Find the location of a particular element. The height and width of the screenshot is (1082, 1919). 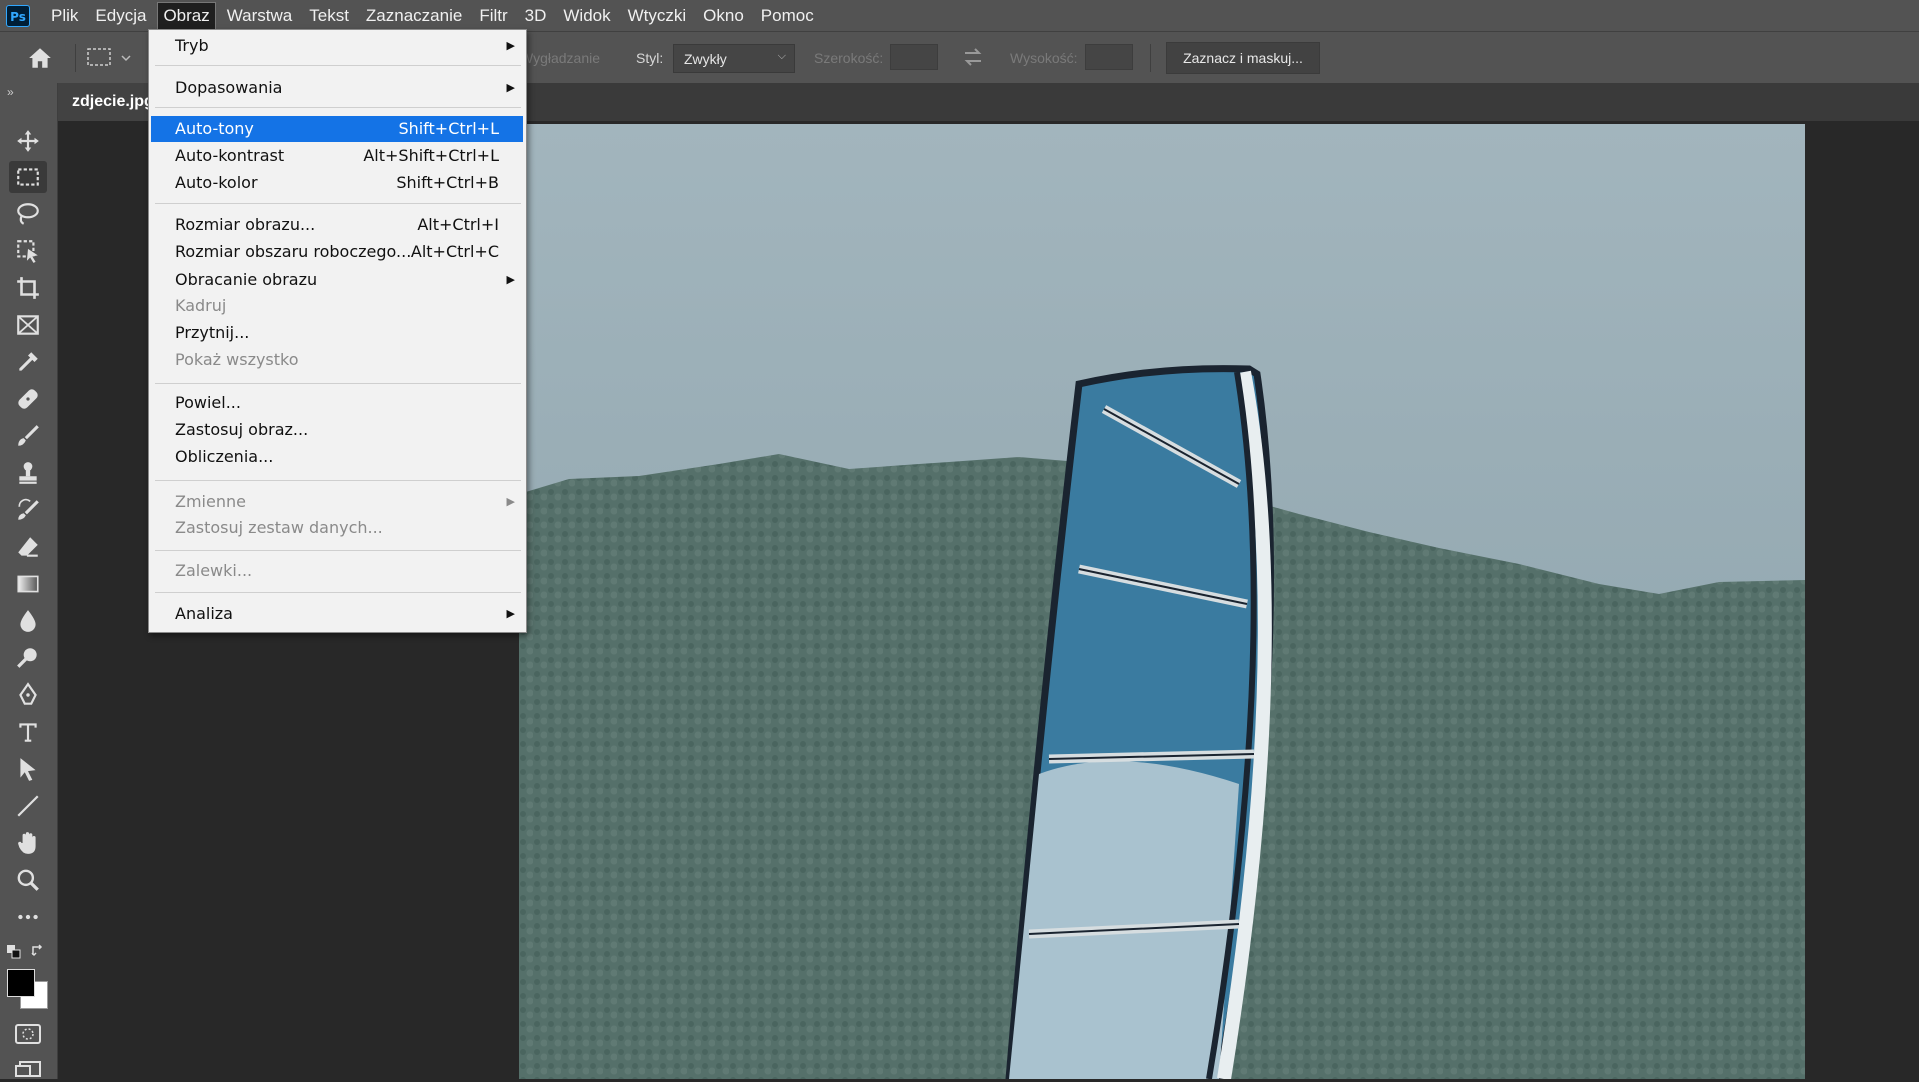

zoom-tool-icon is located at coordinates (28, 880).